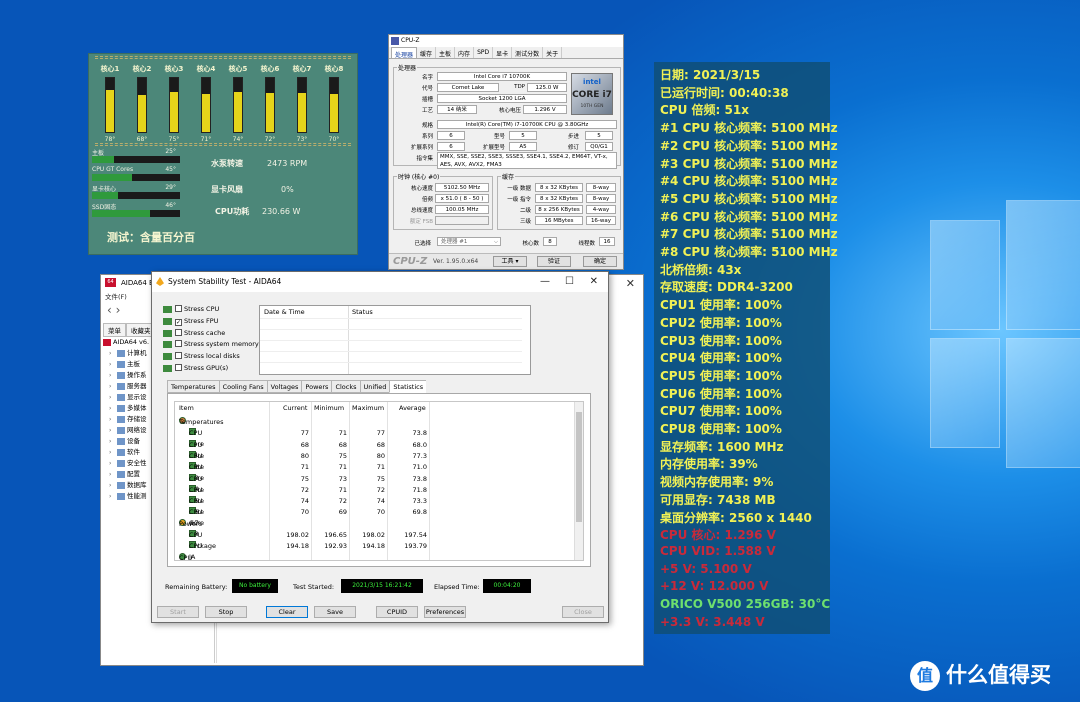 Image resolution: width=1080 pixels, height=702 pixels. I want to click on cpuz-tab: 处理器, so click(404, 53).